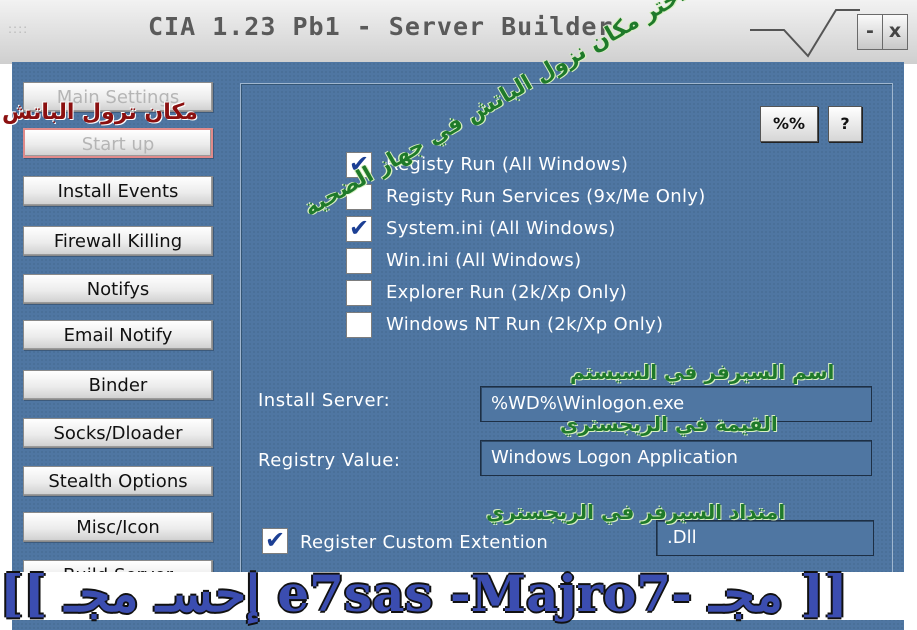 The width and height of the screenshot is (917, 630). I want to click on nav-install-events: Install Events, so click(118, 191).